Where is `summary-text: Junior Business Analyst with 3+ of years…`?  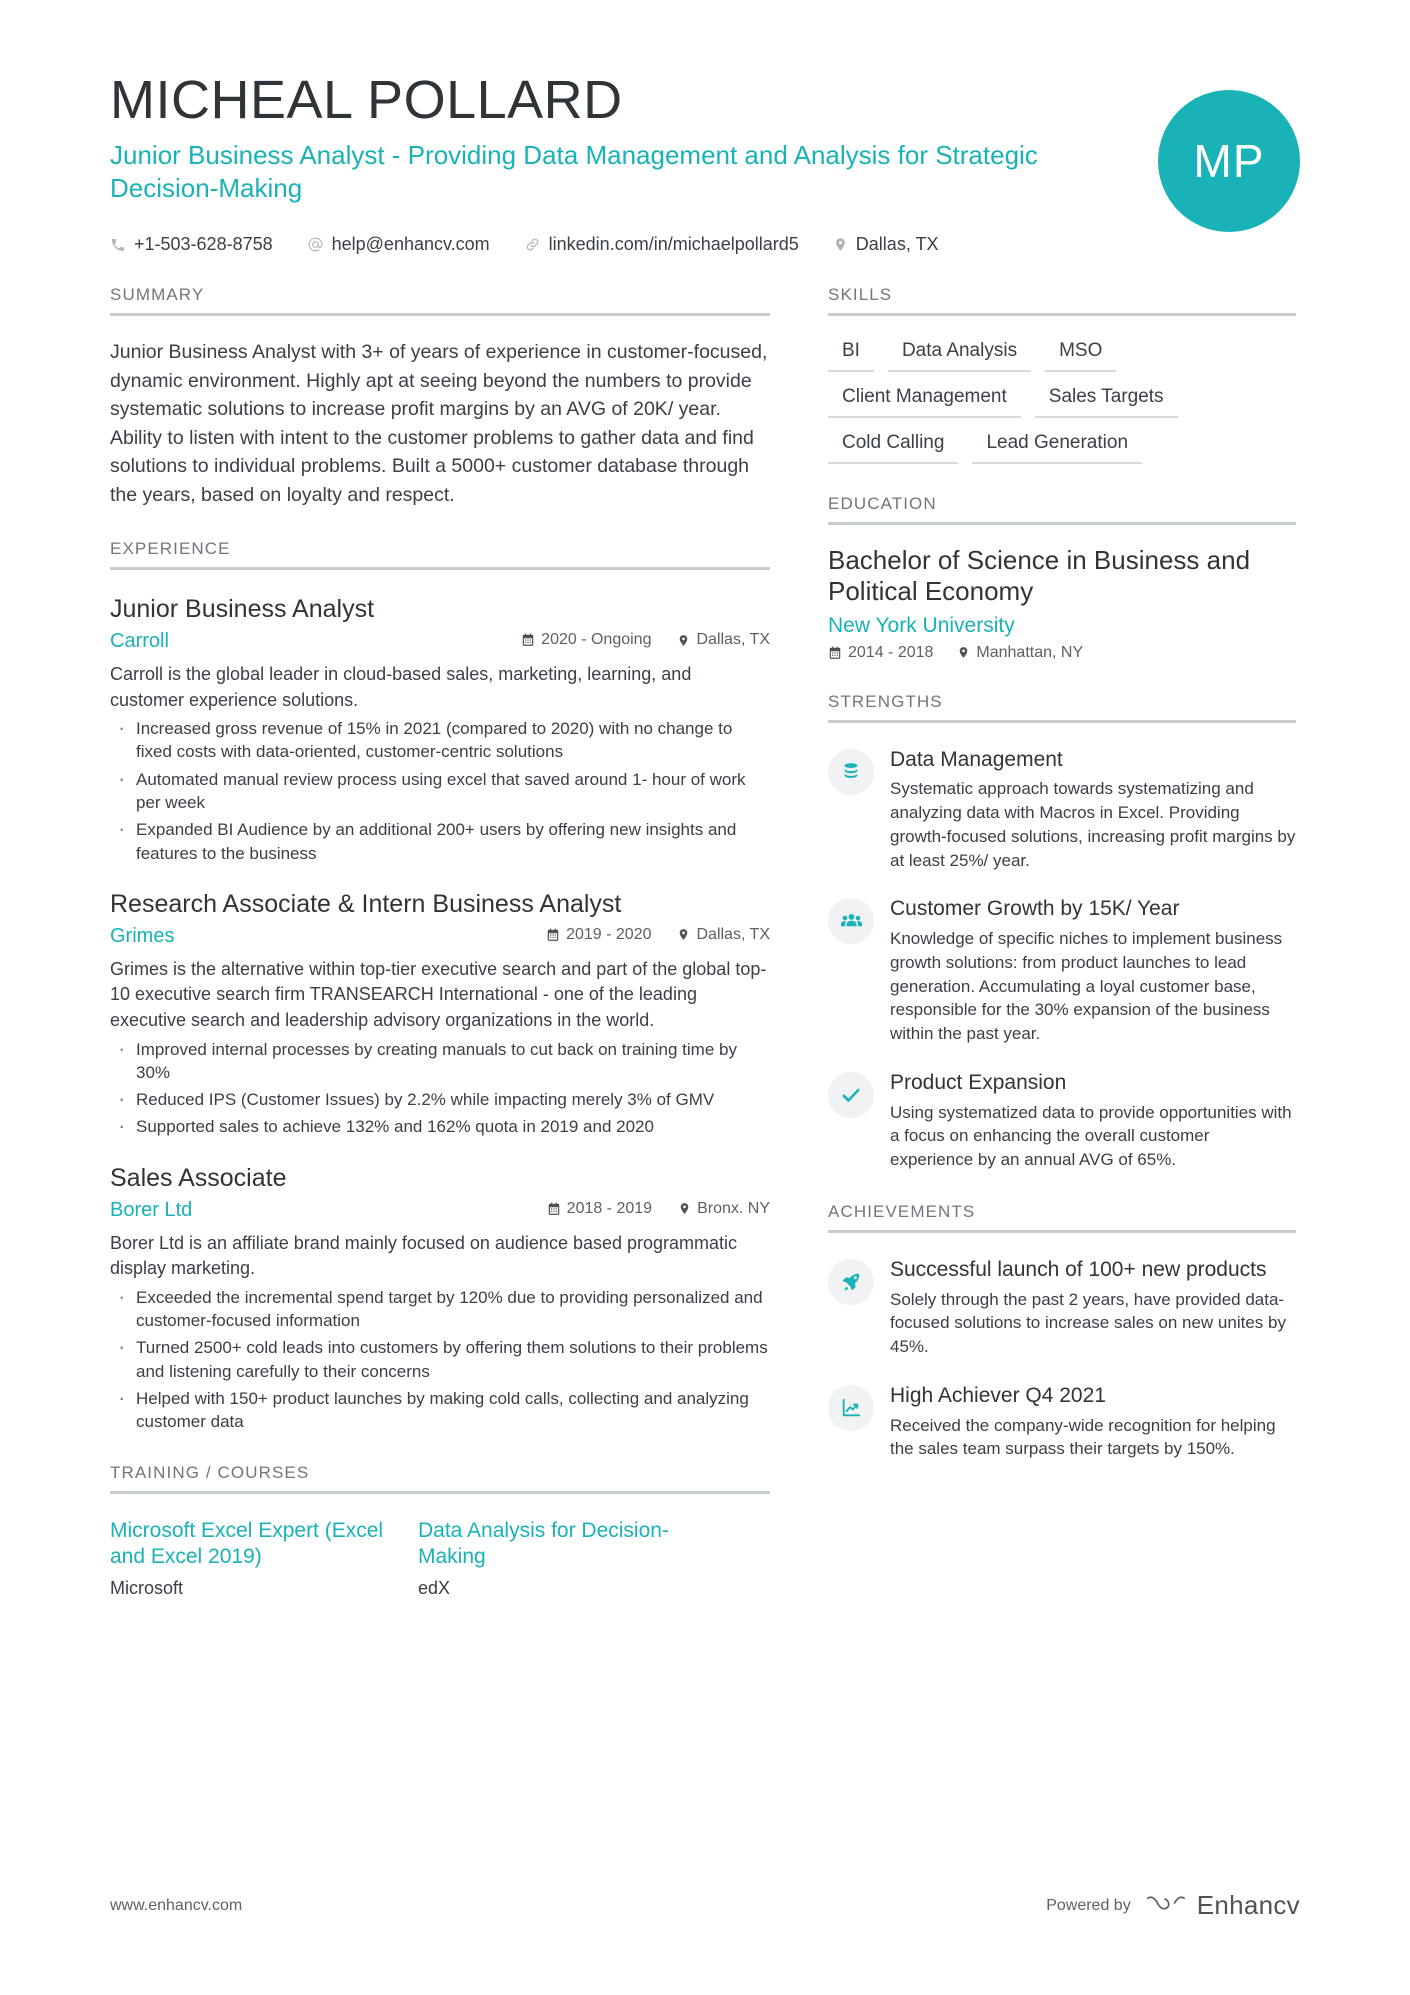 summary-text: Junior Business Analyst with 3+ of years… is located at coordinates (439, 423).